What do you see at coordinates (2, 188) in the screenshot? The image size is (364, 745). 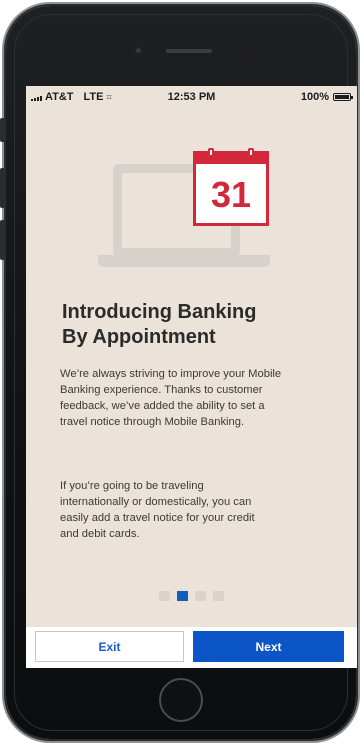 I see `volume-up-button` at bounding box center [2, 188].